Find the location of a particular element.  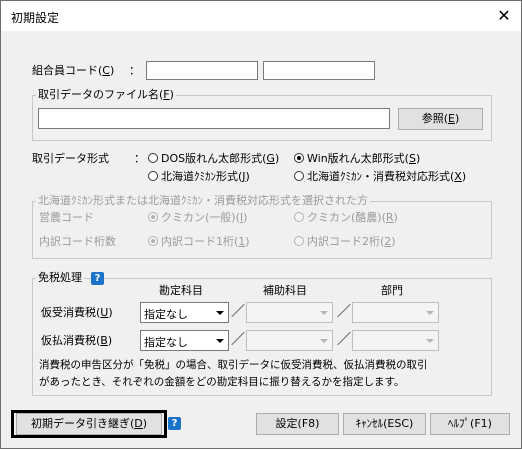

member-code-label: 組合員コード(C) is located at coordinates (73, 70).